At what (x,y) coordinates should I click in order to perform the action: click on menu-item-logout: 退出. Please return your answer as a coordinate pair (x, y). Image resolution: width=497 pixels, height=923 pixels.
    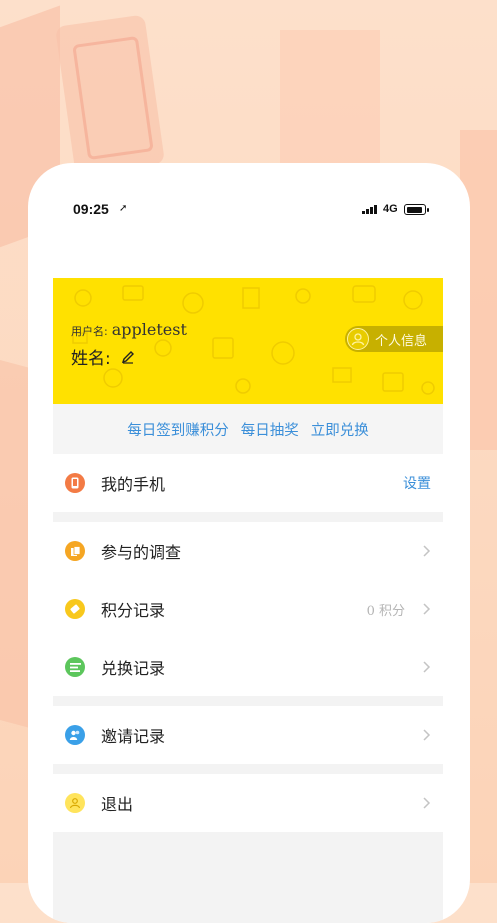
    Looking at the image, I should click on (248, 803).